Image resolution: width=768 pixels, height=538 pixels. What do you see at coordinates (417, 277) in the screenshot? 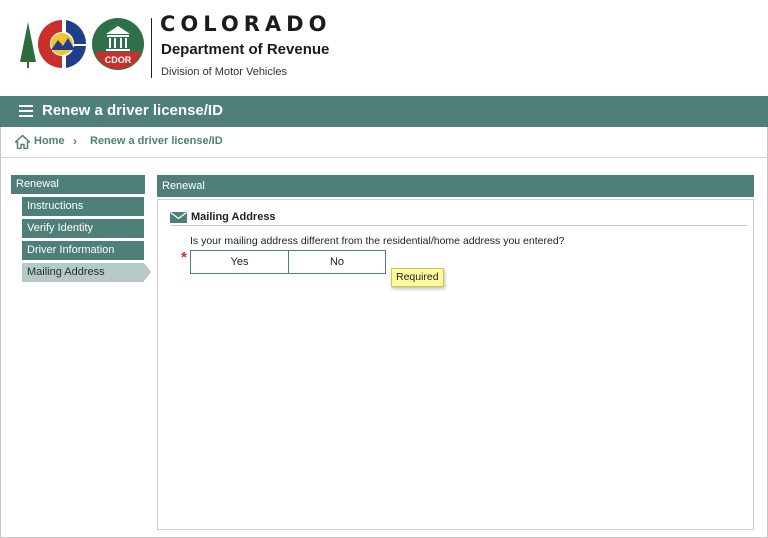
I see `required-tooltip: Required` at bounding box center [417, 277].